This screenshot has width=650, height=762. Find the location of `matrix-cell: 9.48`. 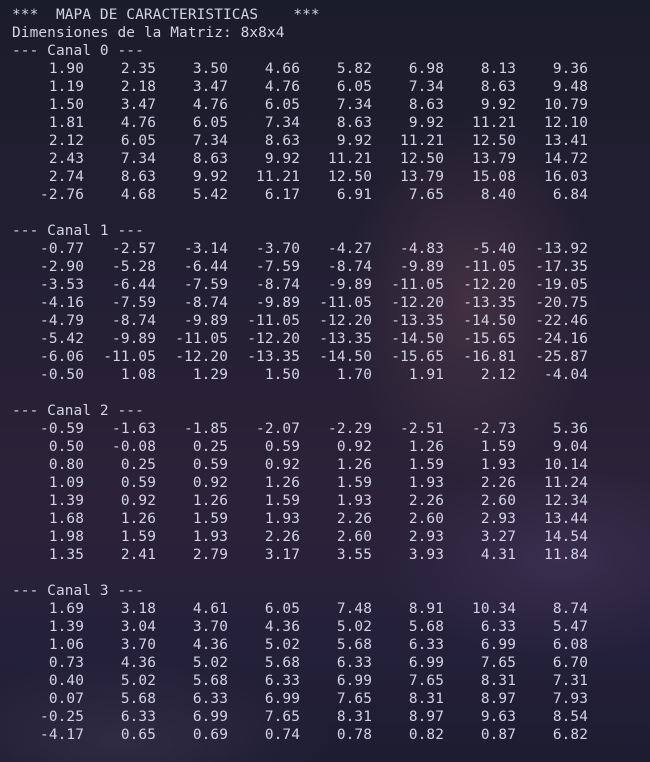

matrix-cell: 9.48 is located at coordinates (570, 87).